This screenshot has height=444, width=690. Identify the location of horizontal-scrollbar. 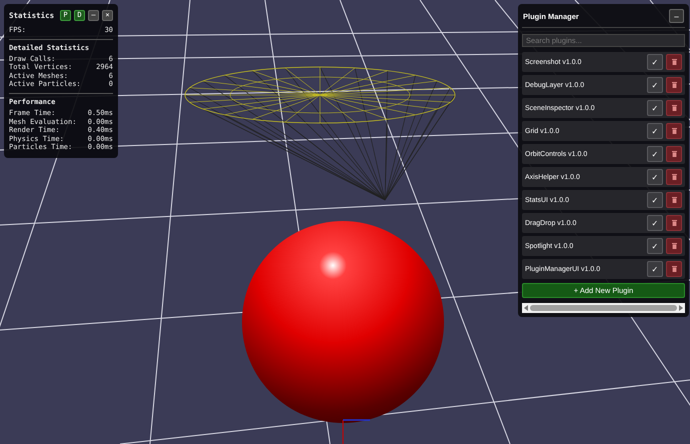
(603, 308).